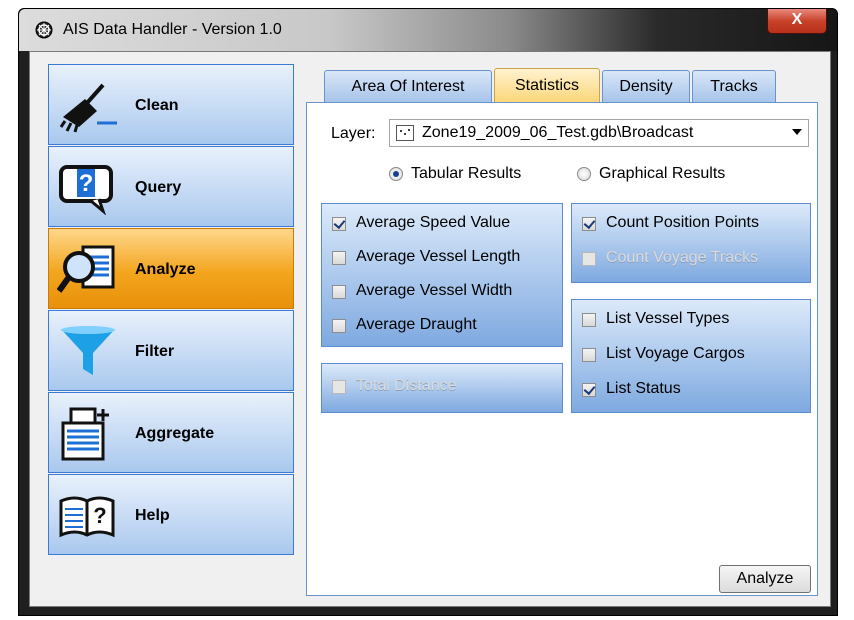 The height and width of the screenshot is (620, 854). I want to click on checkbox-label: List Voyage Cargos, so click(675, 353).